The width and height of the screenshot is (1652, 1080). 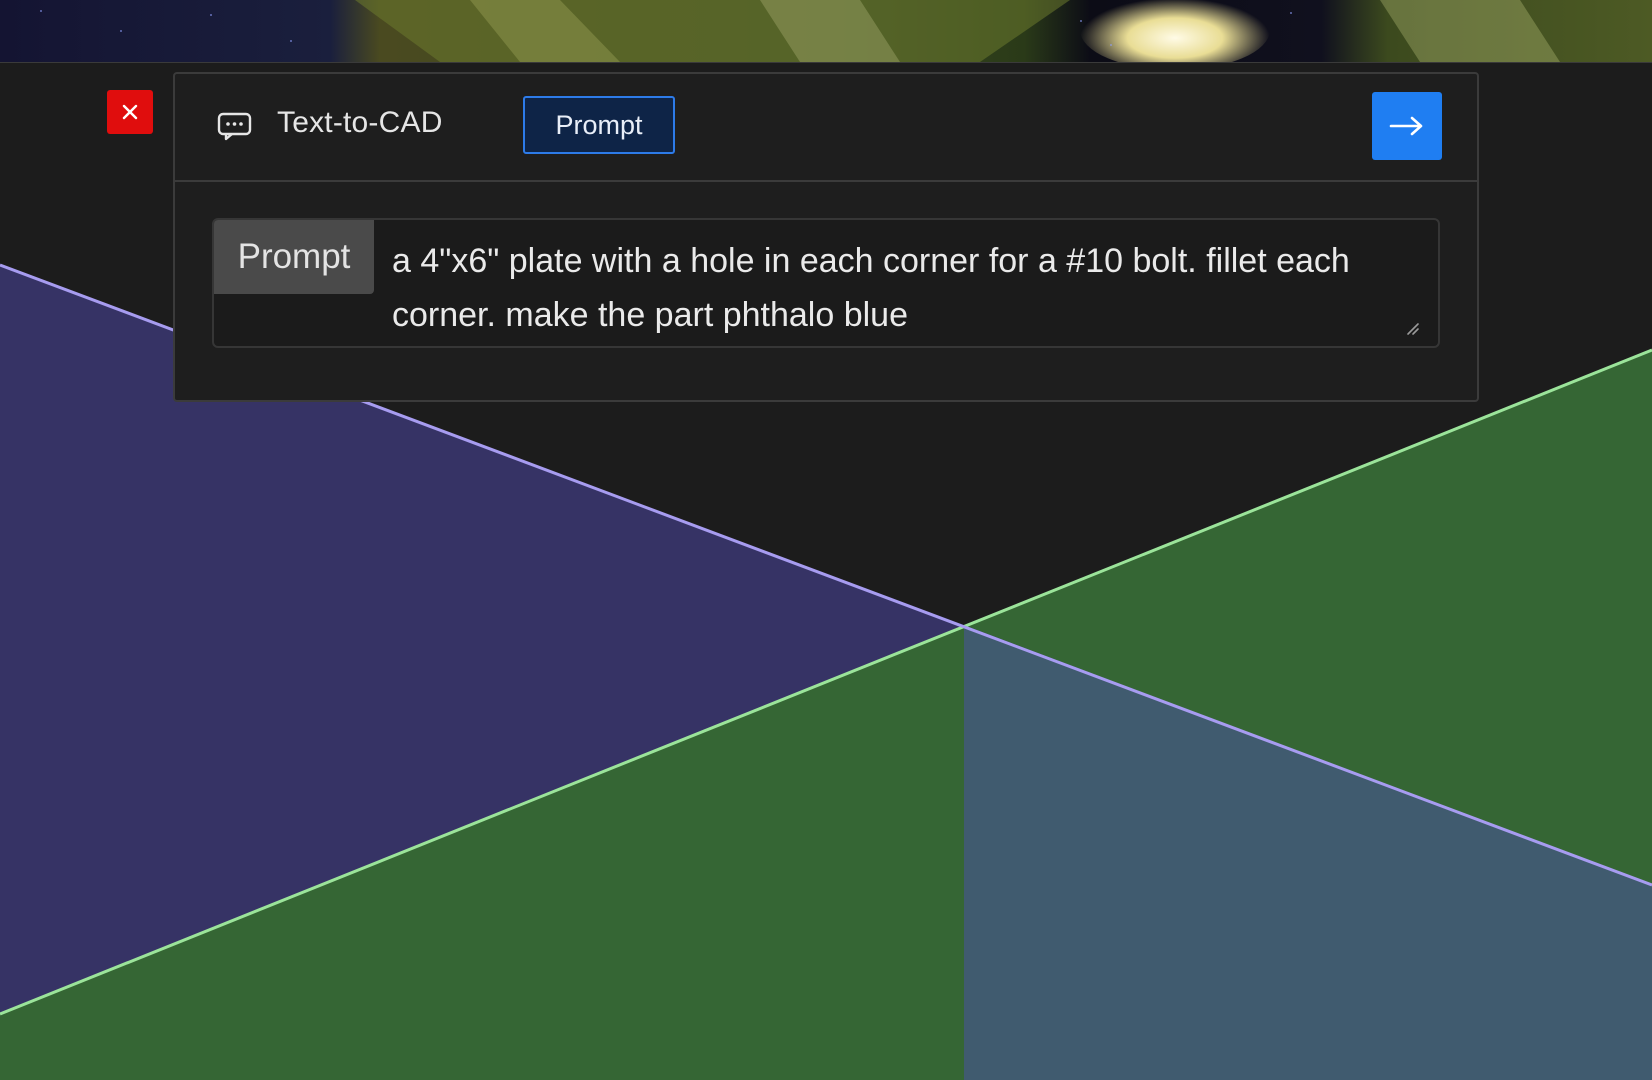 I want to click on close-icon, so click(x=130, y=112).